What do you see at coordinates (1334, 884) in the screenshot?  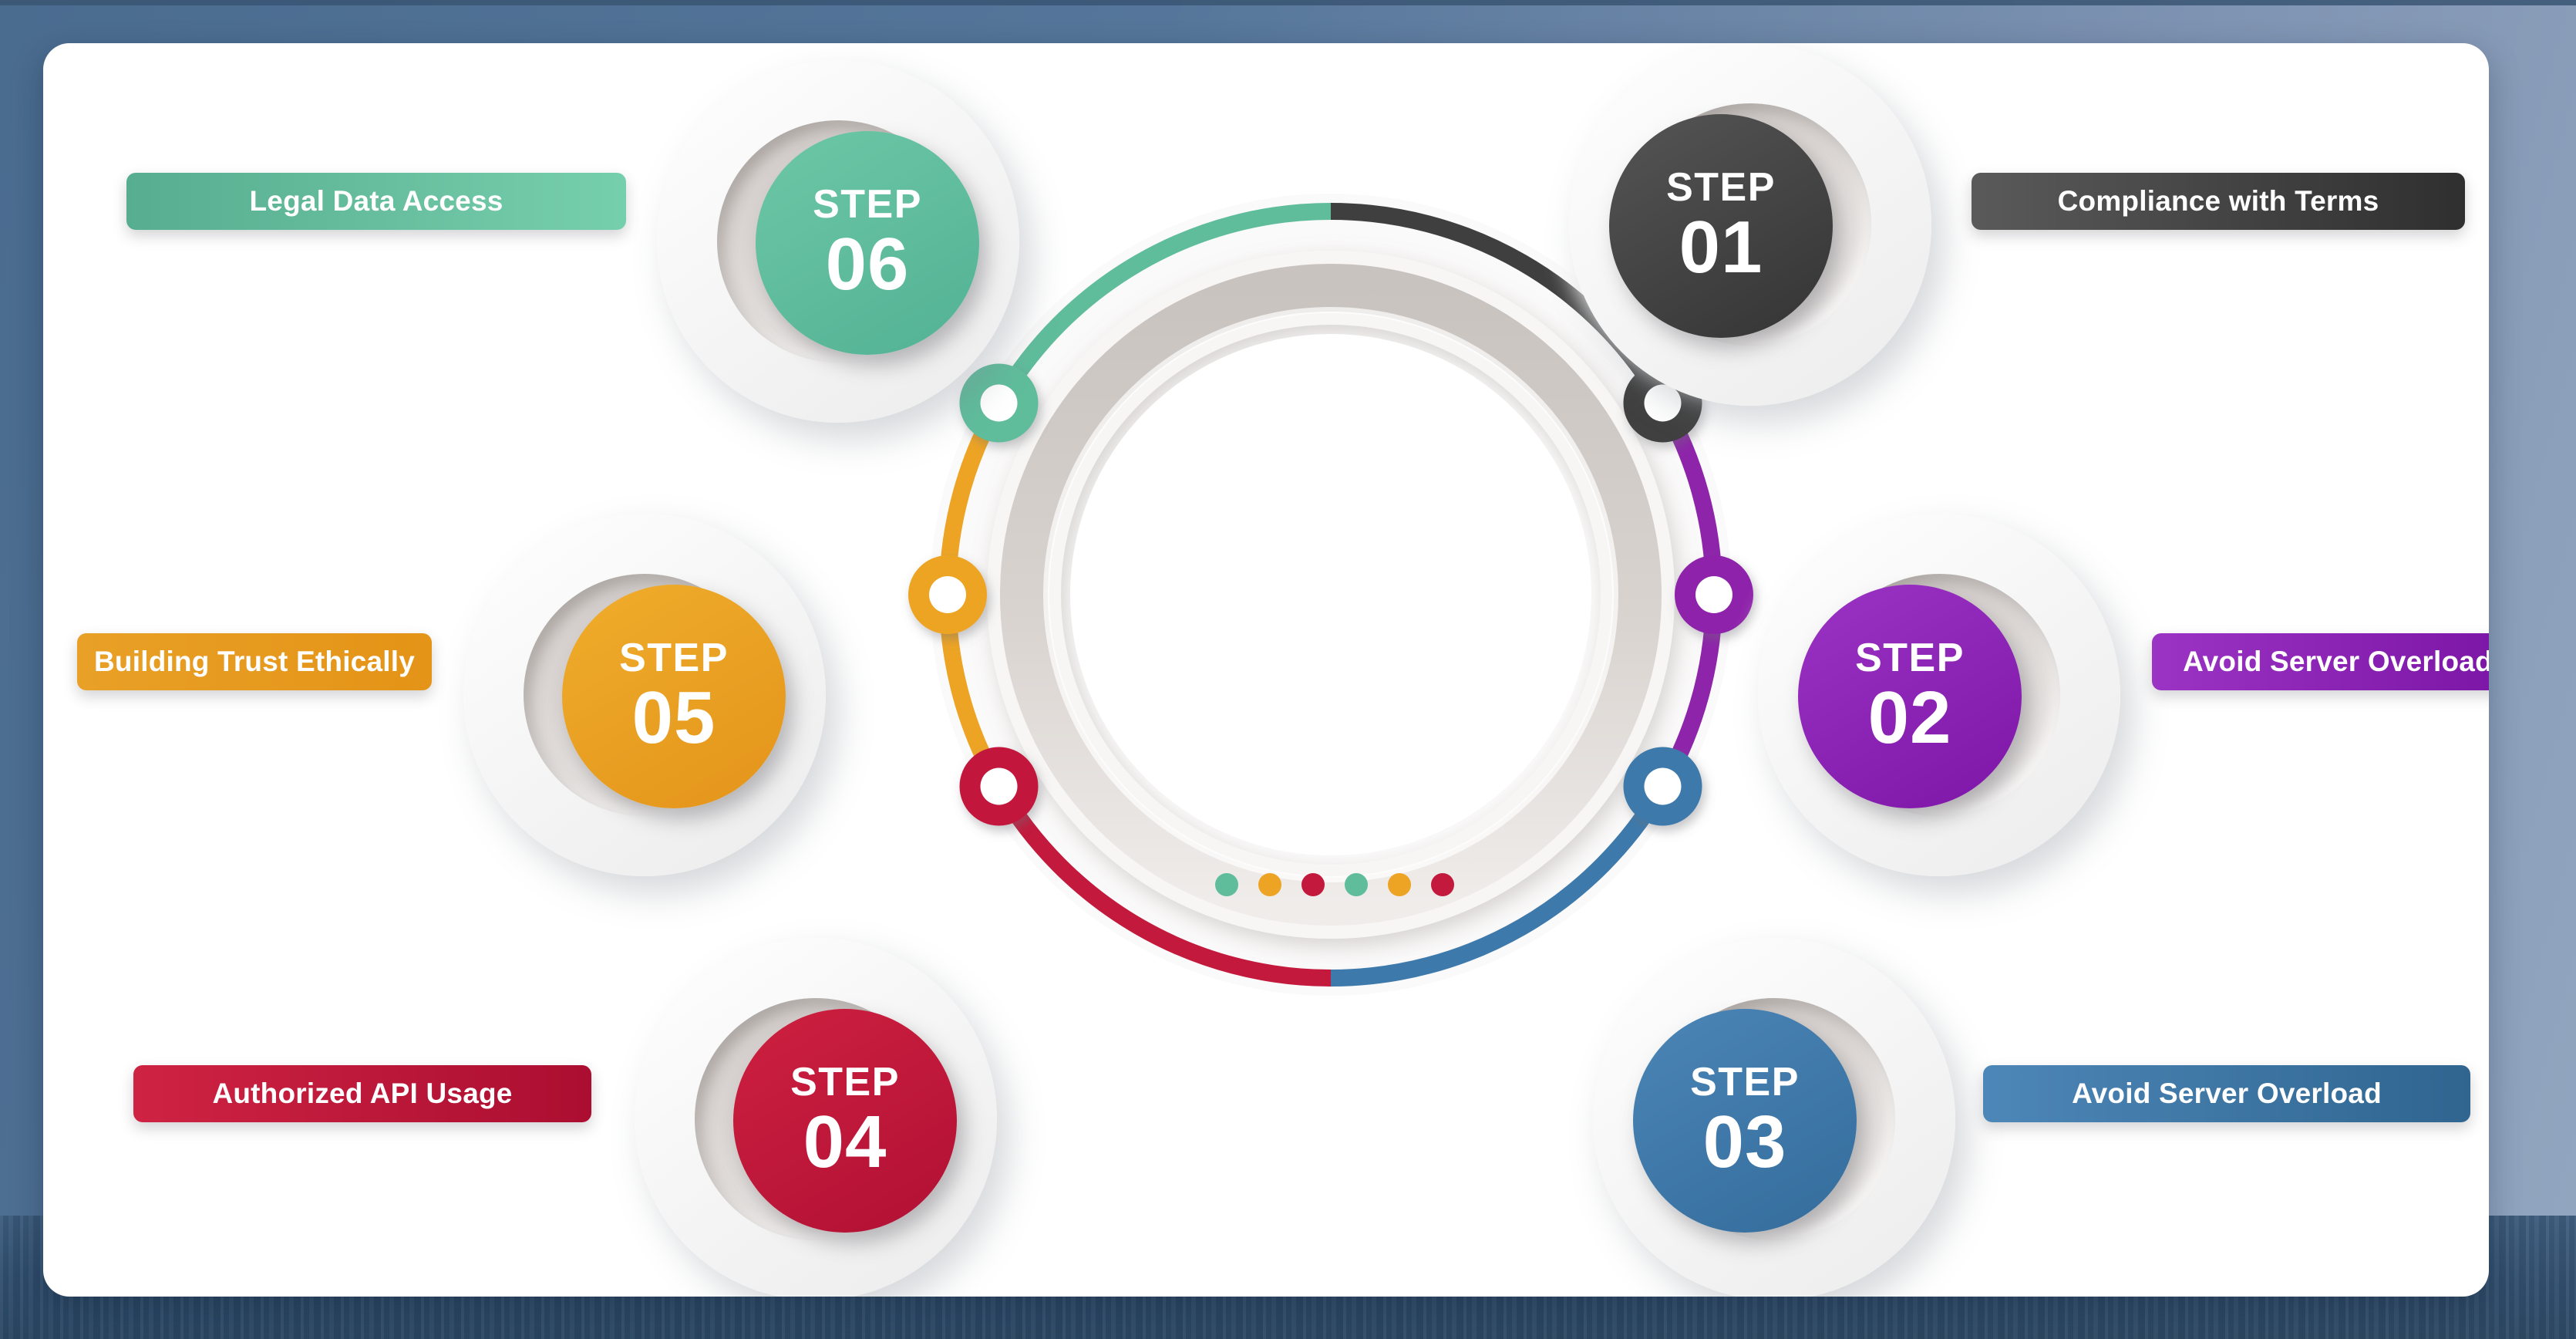 I see `center-dot-row` at bounding box center [1334, 884].